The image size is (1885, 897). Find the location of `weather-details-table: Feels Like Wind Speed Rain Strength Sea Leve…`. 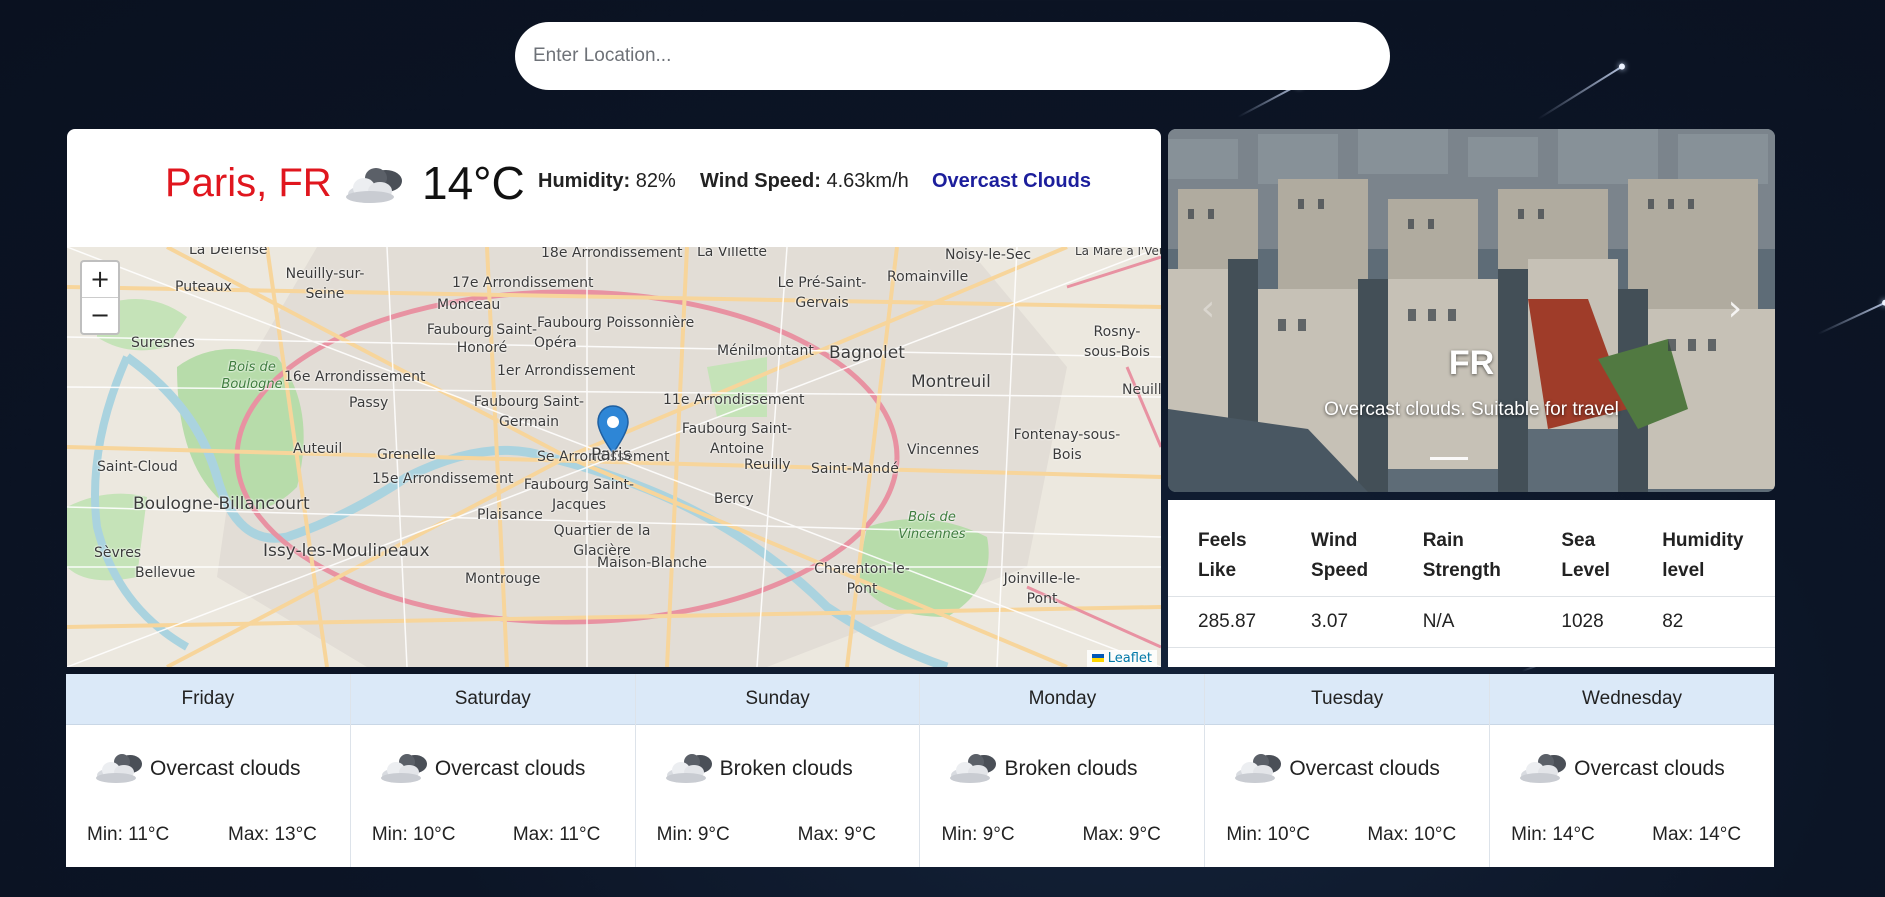

weather-details-table: Feels Like Wind Speed Rain Strength Sea Leve… is located at coordinates (1471, 583).